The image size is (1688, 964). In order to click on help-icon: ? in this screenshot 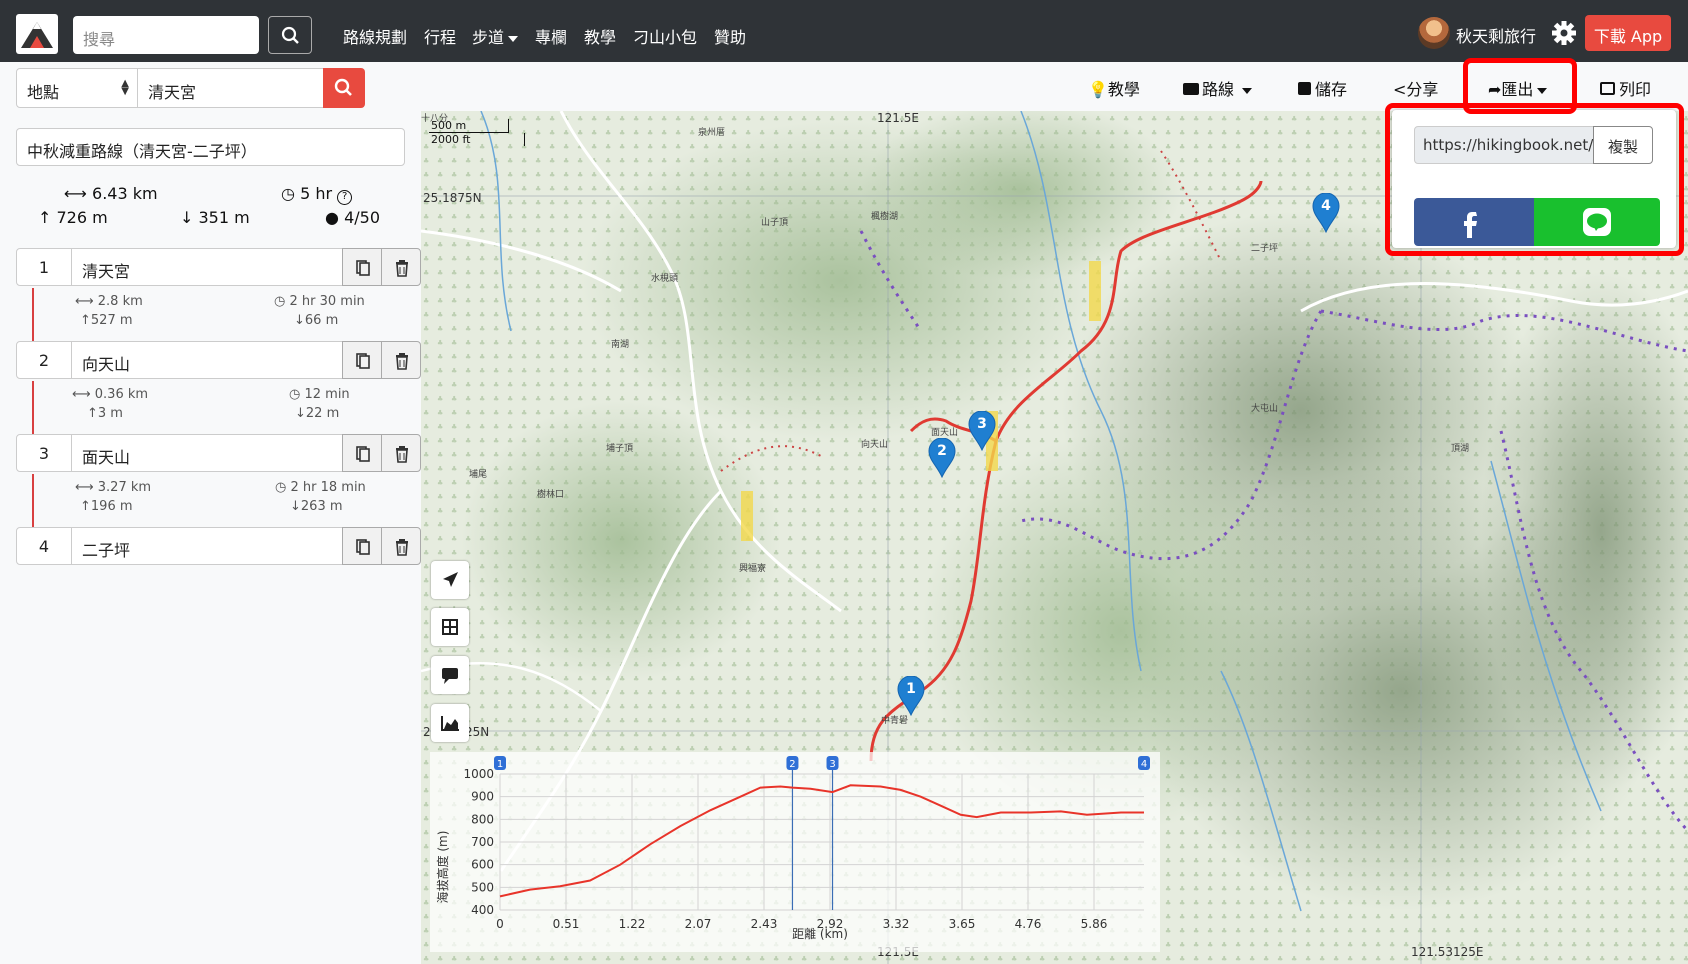, I will do `click(345, 197)`.